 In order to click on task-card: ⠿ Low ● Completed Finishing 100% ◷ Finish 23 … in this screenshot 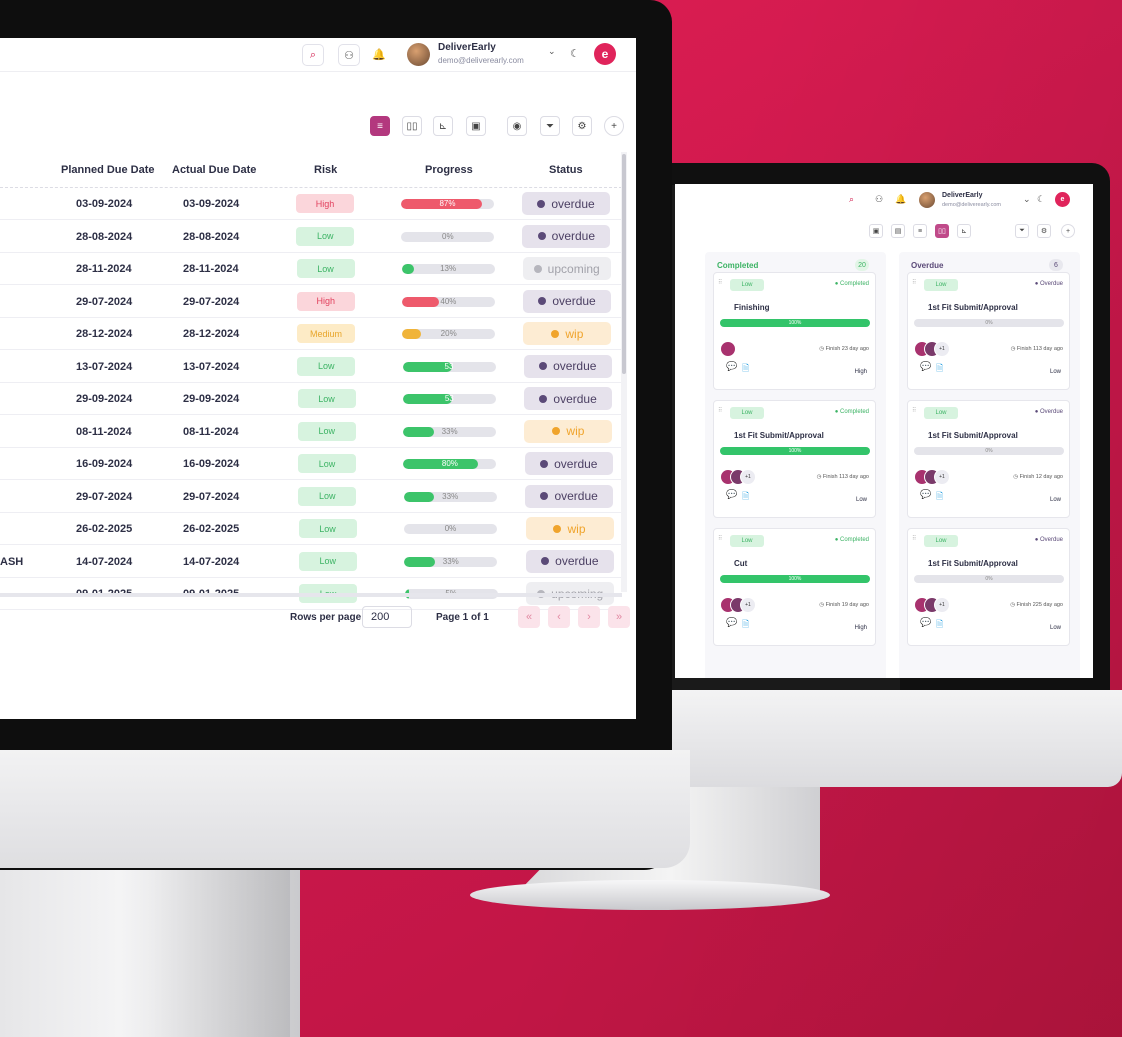, I will do `click(794, 331)`.